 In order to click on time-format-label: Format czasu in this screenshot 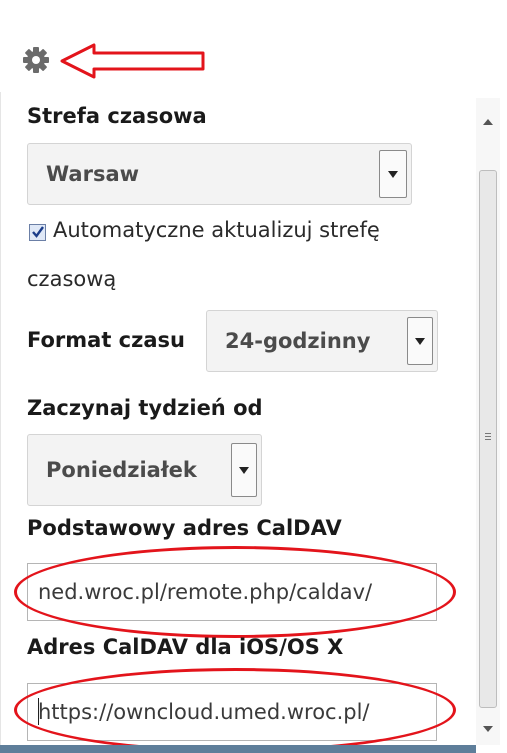, I will do `click(106, 340)`.